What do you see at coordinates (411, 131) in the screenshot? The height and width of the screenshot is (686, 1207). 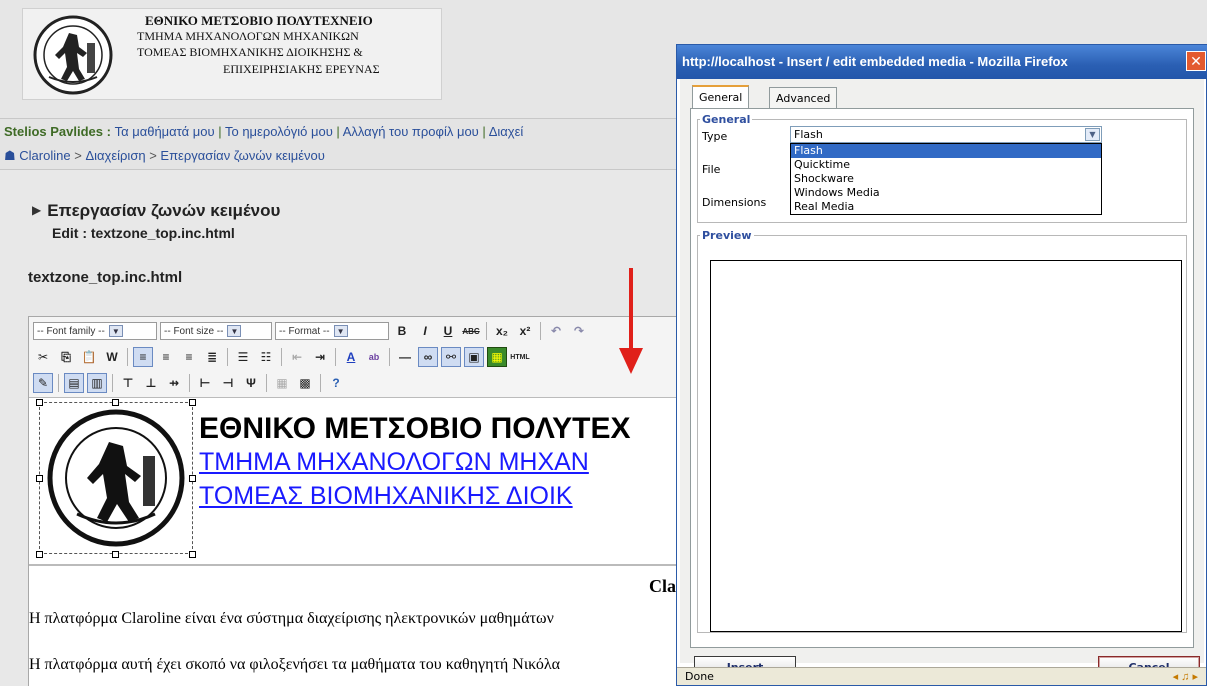 I see `link-my-profile: Αλλαγή του προφίλ μου` at bounding box center [411, 131].